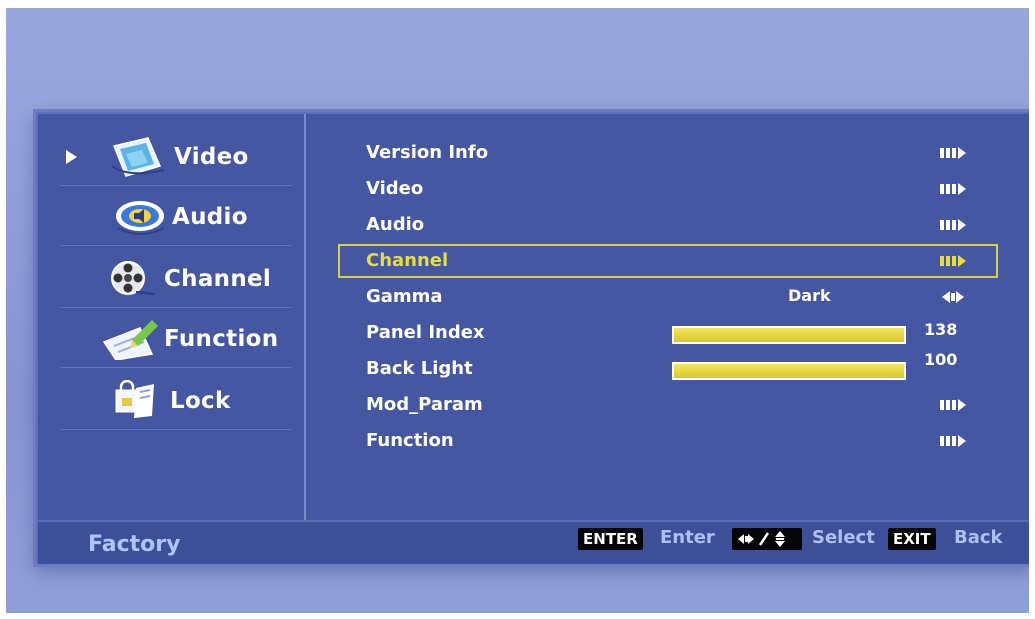 Image resolution: width=1035 pixels, height=619 pixels. What do you see at coordinates (200, 401) in the screenshot?
I see `sidebar-item-label: Lock` at bounding box center [200, 401].